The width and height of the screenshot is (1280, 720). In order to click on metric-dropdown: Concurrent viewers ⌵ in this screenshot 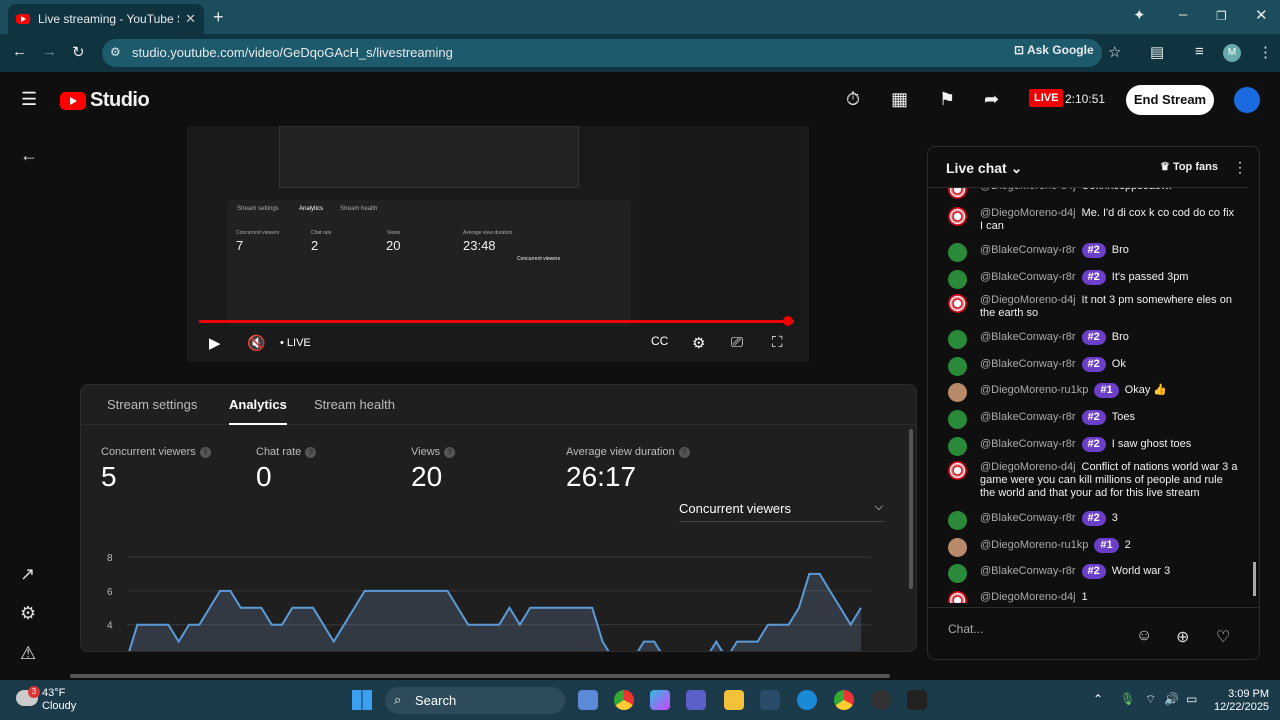, I will do `click(782, 511)`.